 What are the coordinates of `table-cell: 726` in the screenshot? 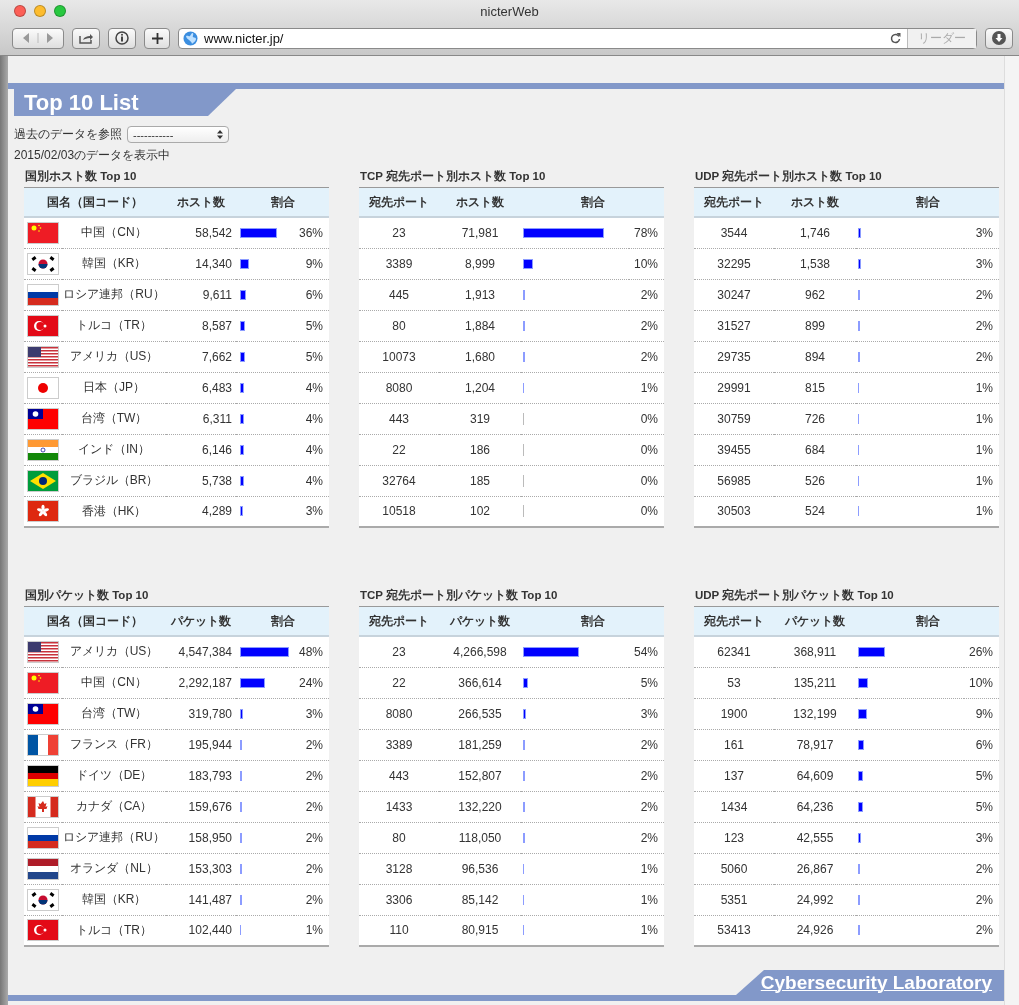 It's located at (815, 418).